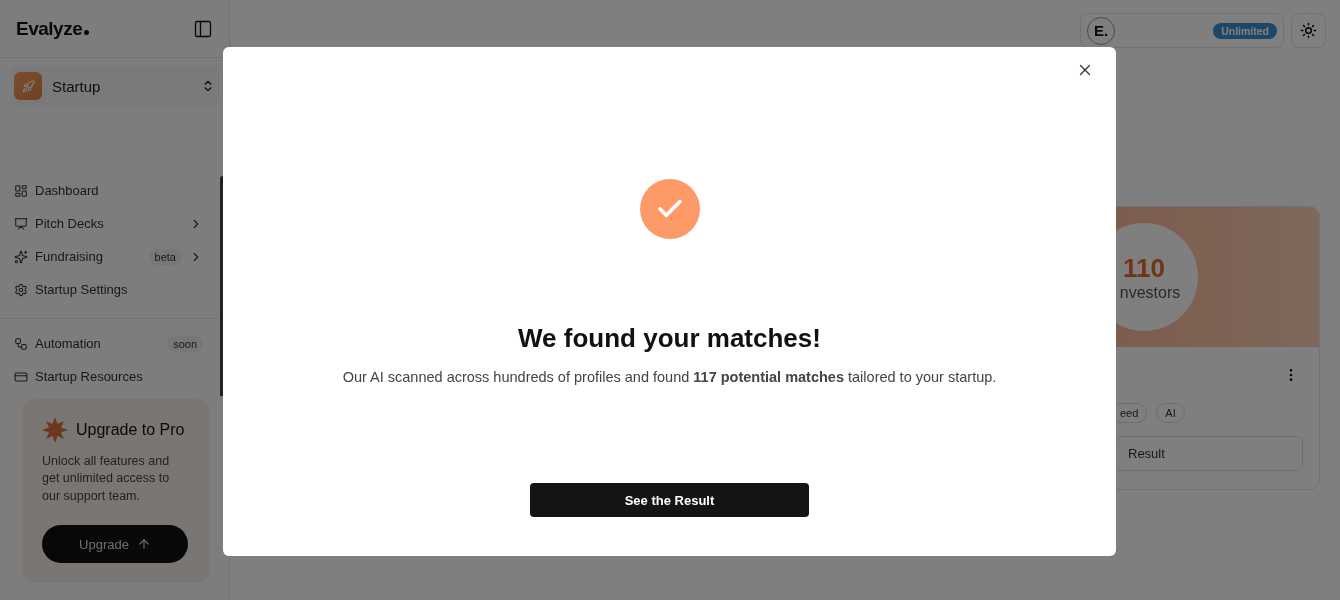  Describe the element at coordinates (185, 343) in the screenshot. I see `nav-badge: soon` at that location.